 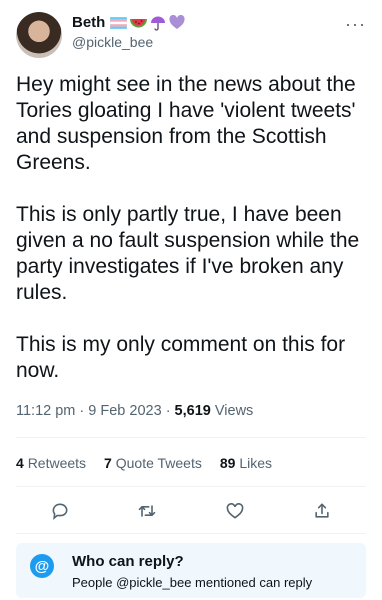 I want to click on author-avatar, so click(x=39, y=35).